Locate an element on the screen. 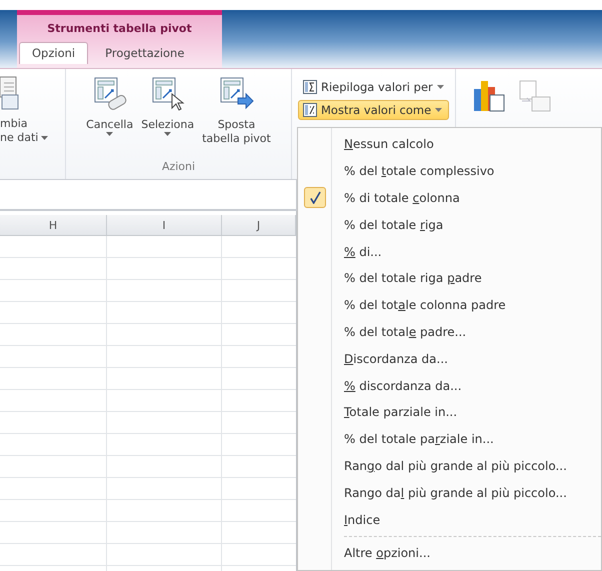 The height and width of the screenshot is (571, 602). menu-item: % del totale complessivo is located at coordinates (449, 171).